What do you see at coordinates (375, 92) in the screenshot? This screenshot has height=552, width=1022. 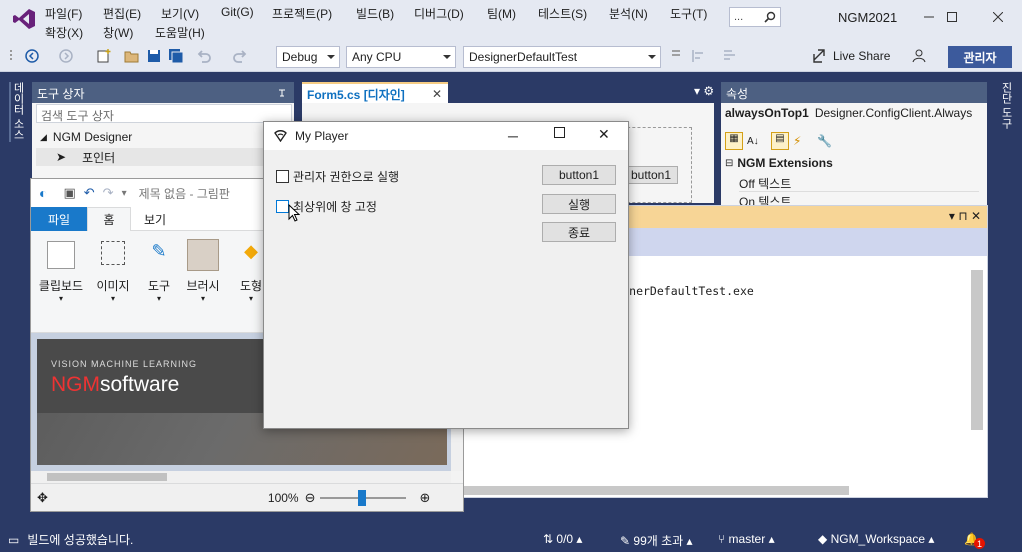 I see `tab-form5-designer: Form5.cs [디자인] ✕` at bounding box center [375, 92].